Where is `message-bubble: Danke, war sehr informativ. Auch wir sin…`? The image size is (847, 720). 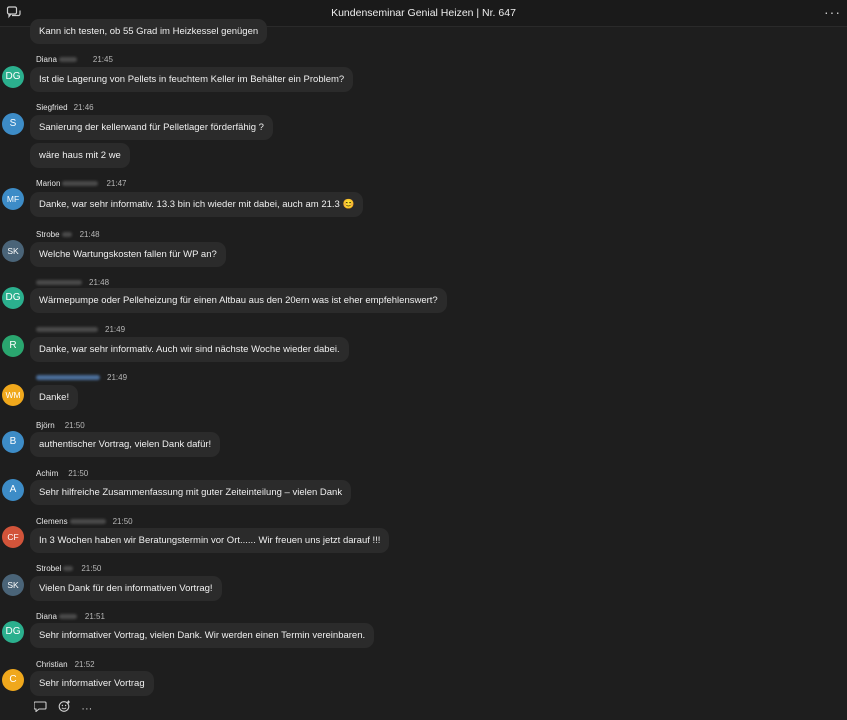
message-bubble: Danke, war sehr informativ. Auch wir sin… is located at coordinates (189, 349).